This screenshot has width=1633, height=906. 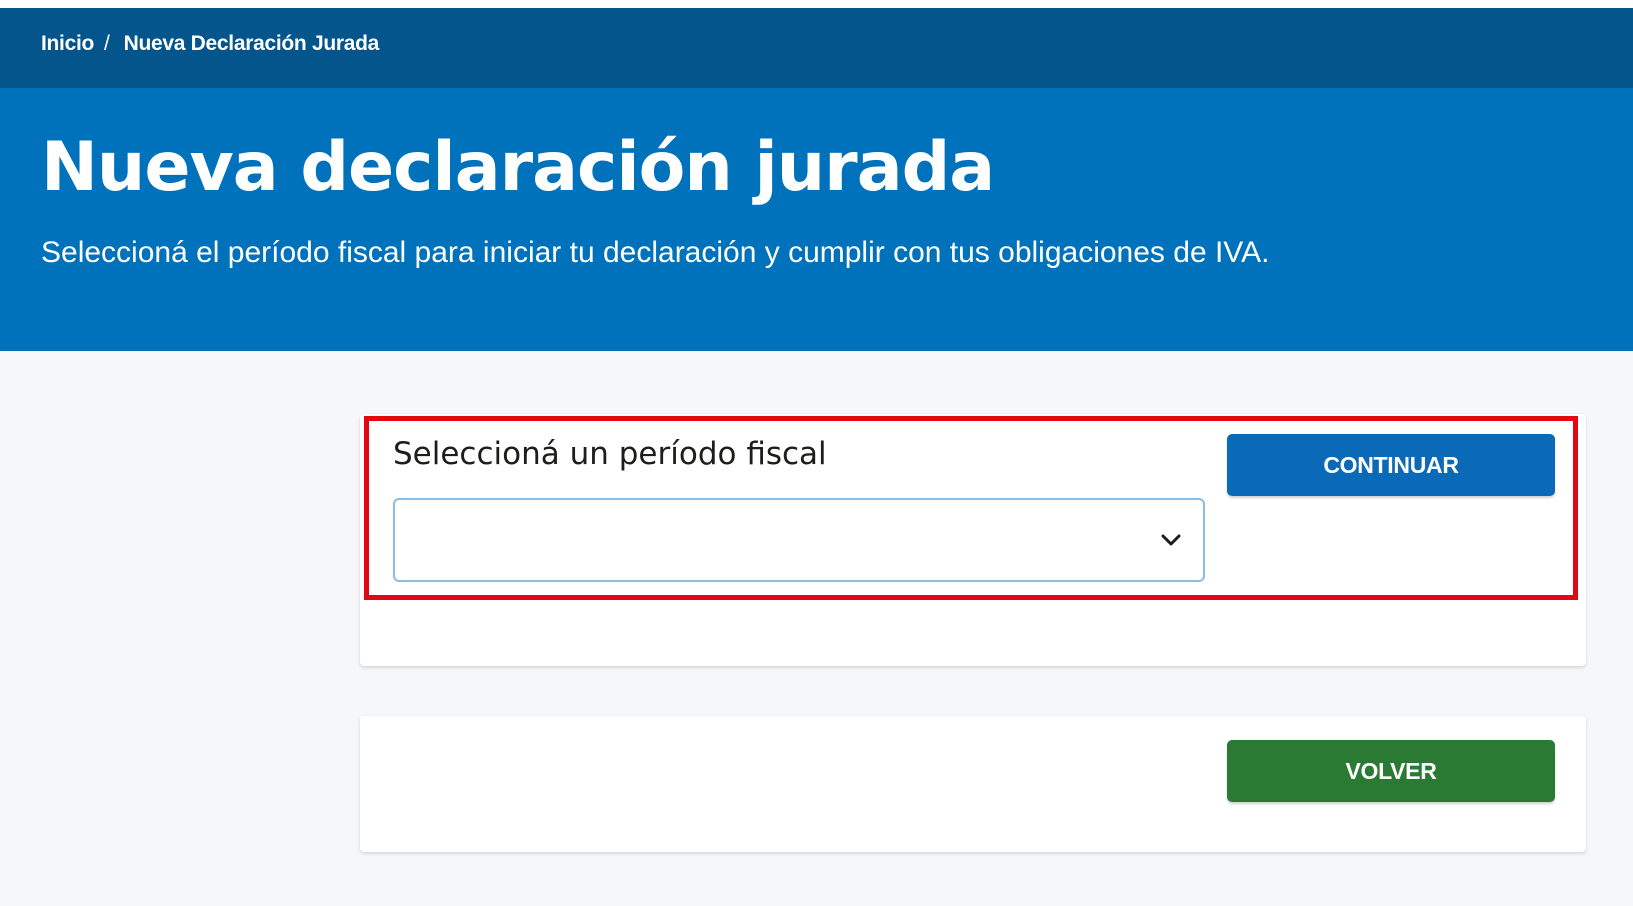 What do you see at coordinates (1391, 771) in the screenshot?
I see `back-button: VOLVER` at bounding box center [1391, 771].